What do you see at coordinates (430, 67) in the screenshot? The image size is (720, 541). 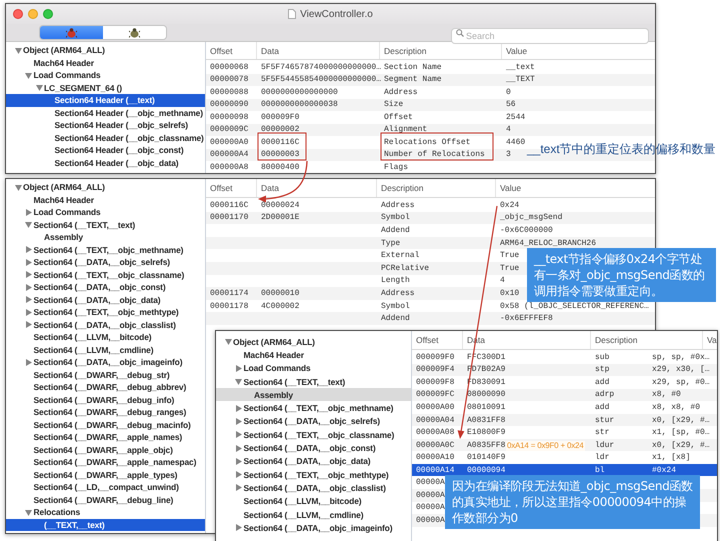 I see `table-row: 00000068 5F5F74657874000000000000… Section Name __text` at bounding box center [430, 67].